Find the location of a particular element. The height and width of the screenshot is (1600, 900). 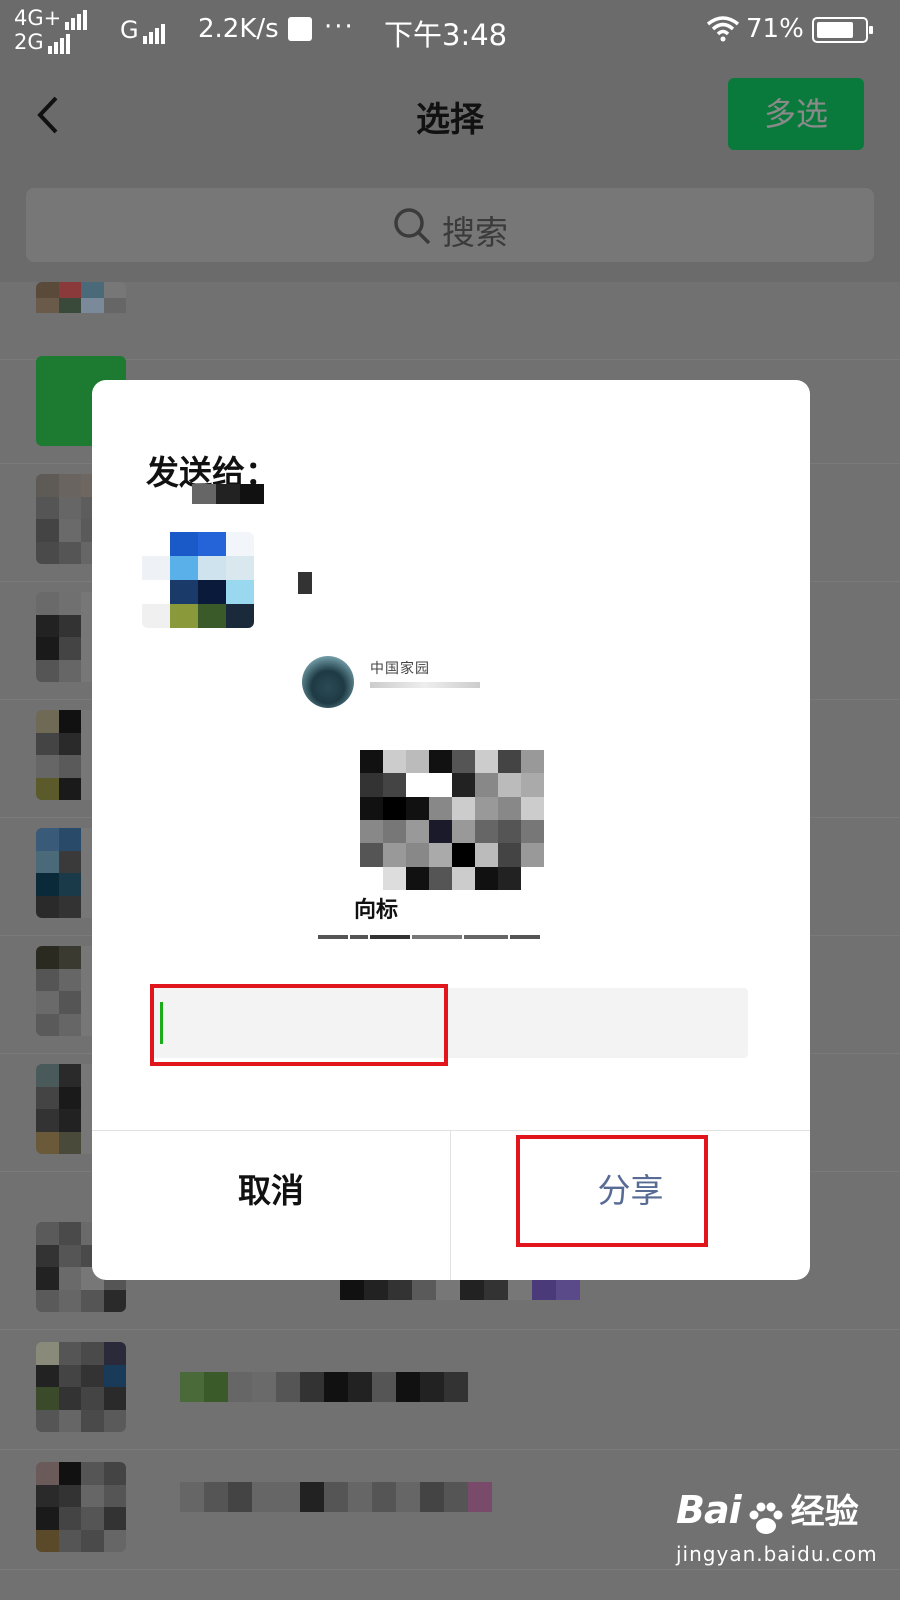

account-name: 中国家园 is located at coordinates (400, 669).